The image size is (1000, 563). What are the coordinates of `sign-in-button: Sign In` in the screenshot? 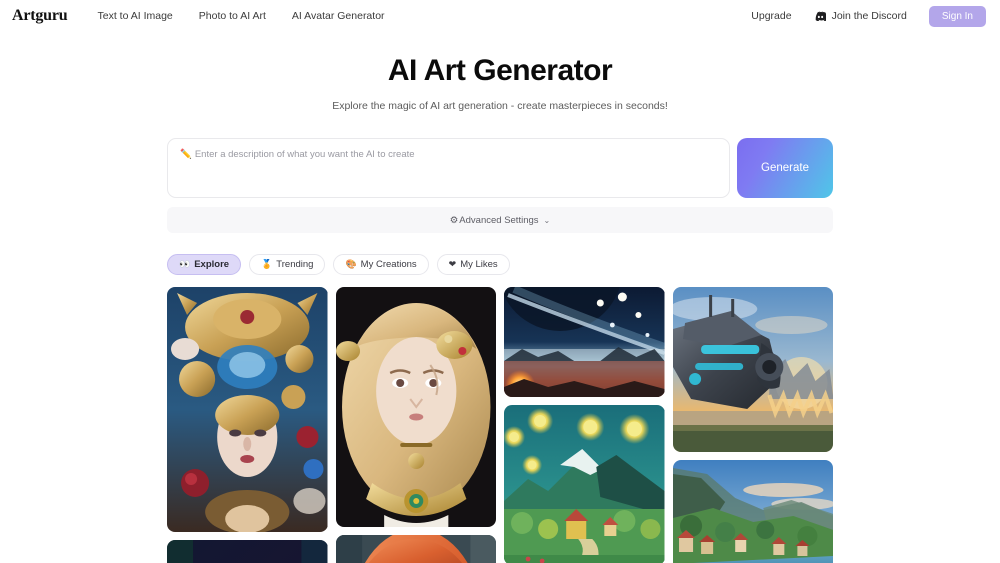 It's located at (957, 16).